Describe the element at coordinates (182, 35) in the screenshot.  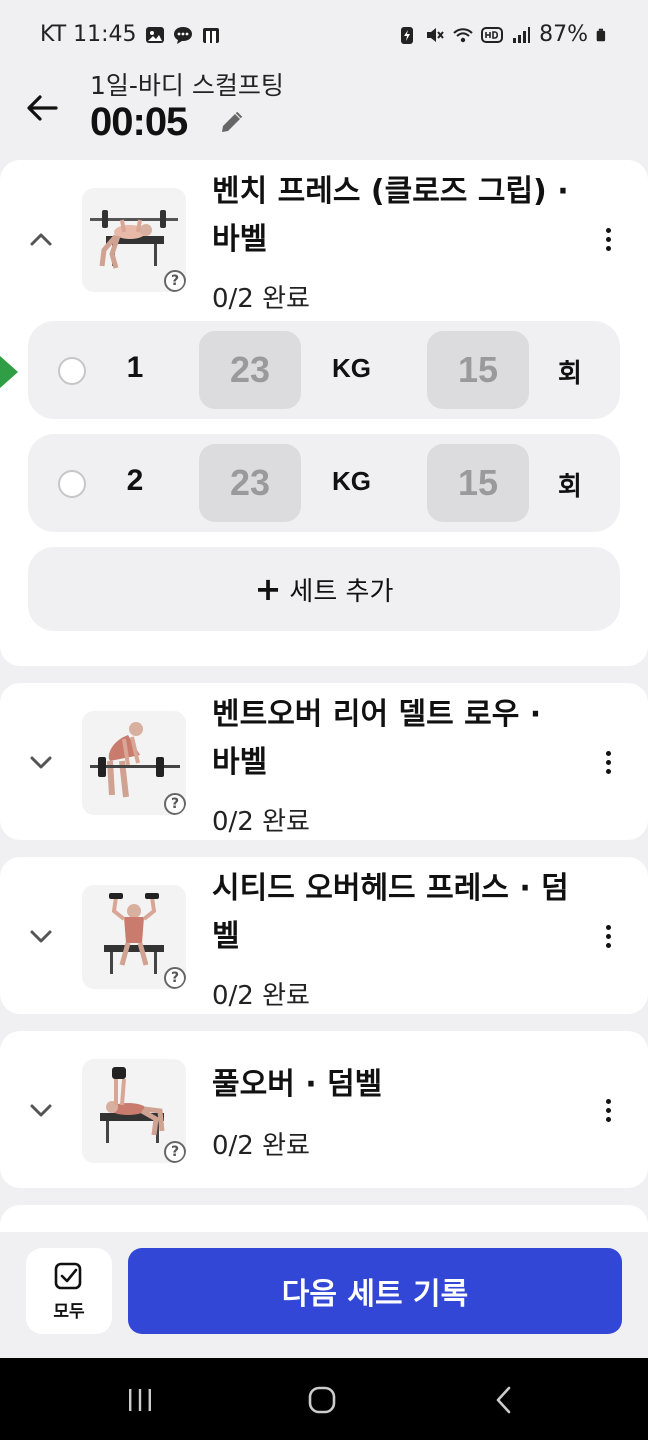
I see `chat-icon` at that location.